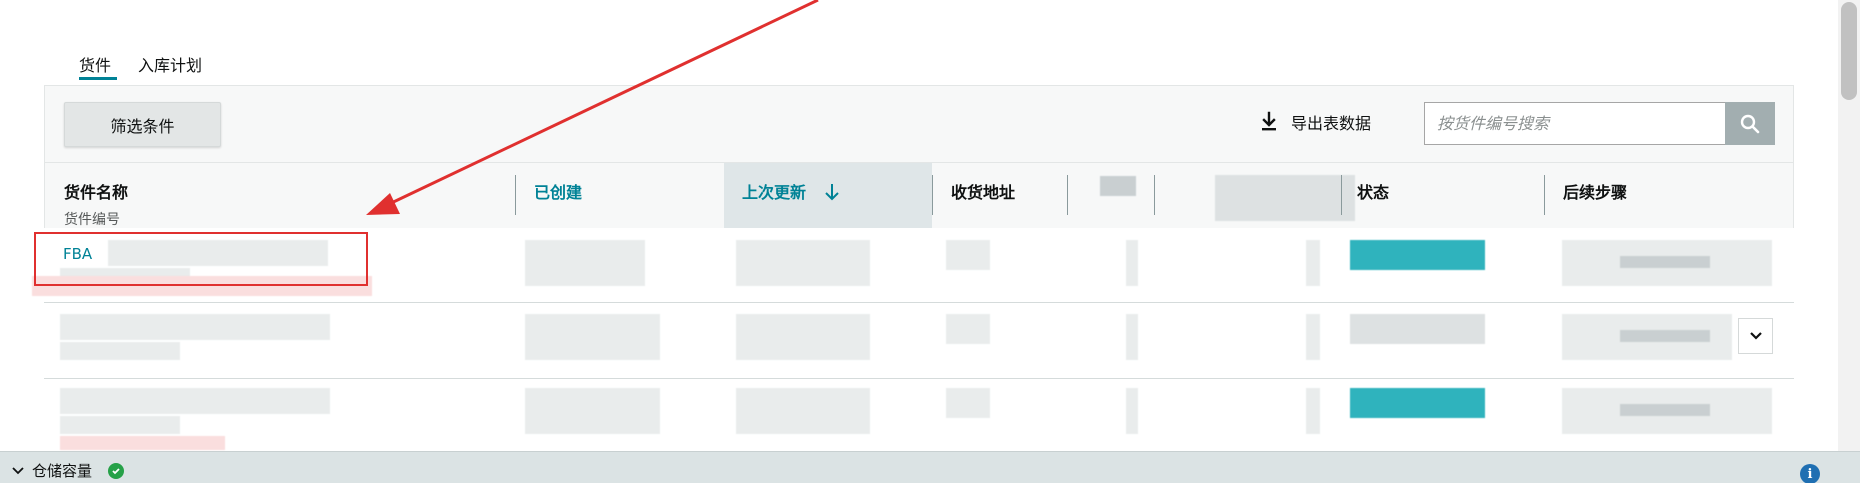 Image resolution: width=1860 pixels, height=483 pixels. I want to click on column-header-name: 货件名称 货件编号, so click(96, 195).